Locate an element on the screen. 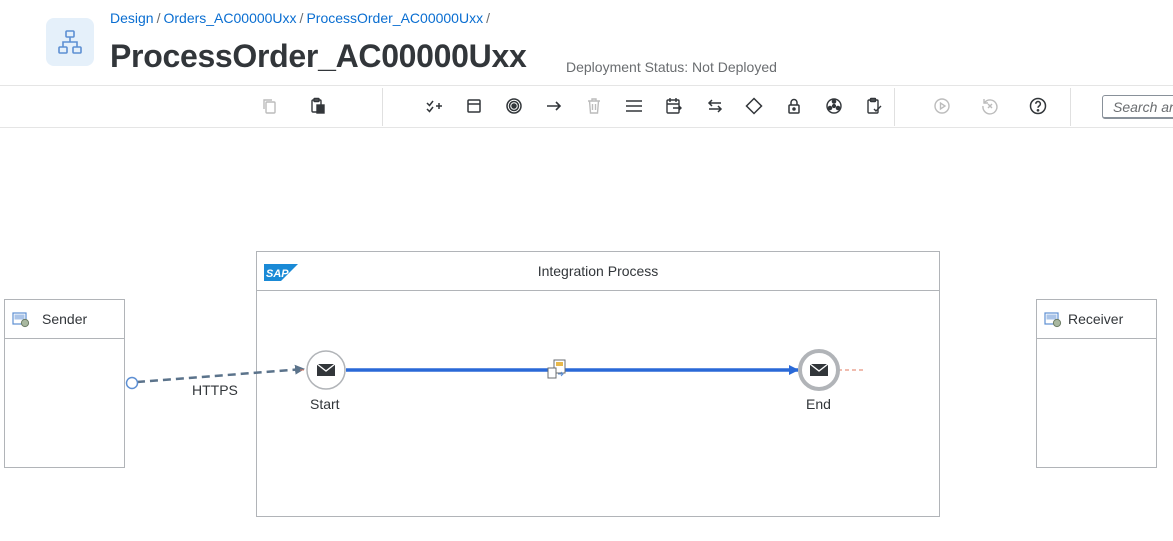  flow-overlay is located at coordinates (494, 370).